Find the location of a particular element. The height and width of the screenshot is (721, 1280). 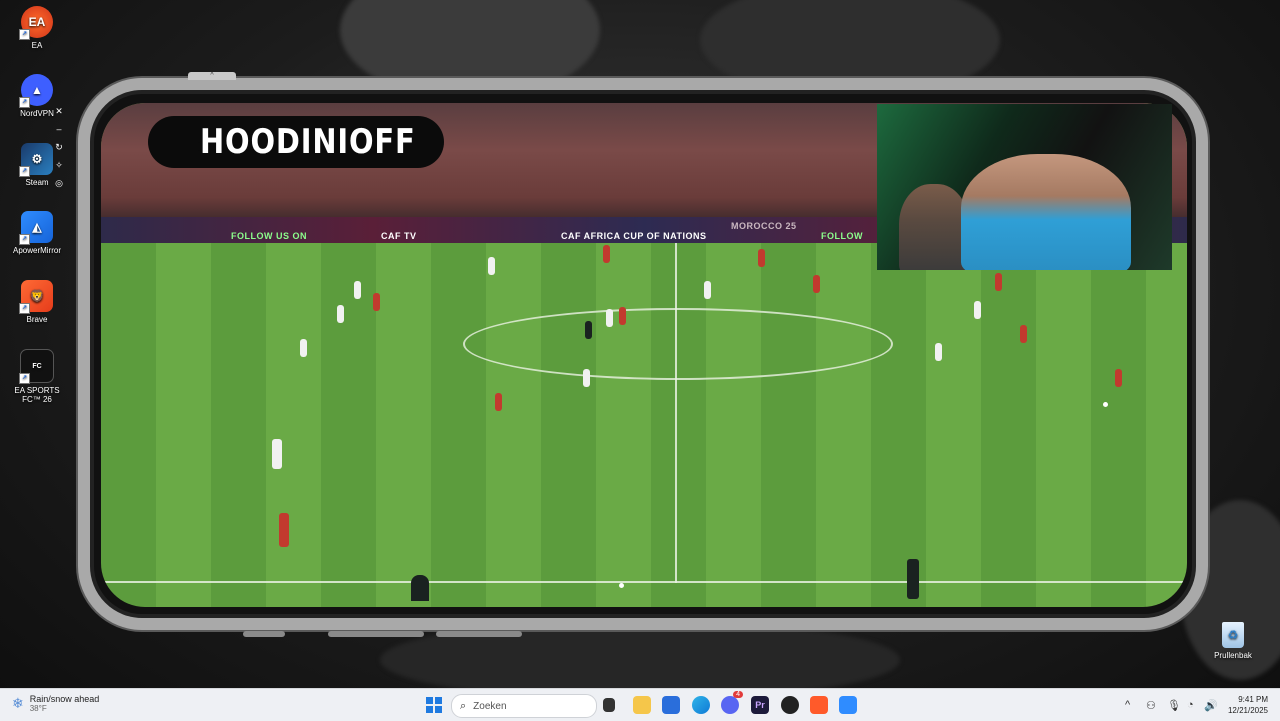

wifi-icon: ◔ is located at coordinates (1190, 705).